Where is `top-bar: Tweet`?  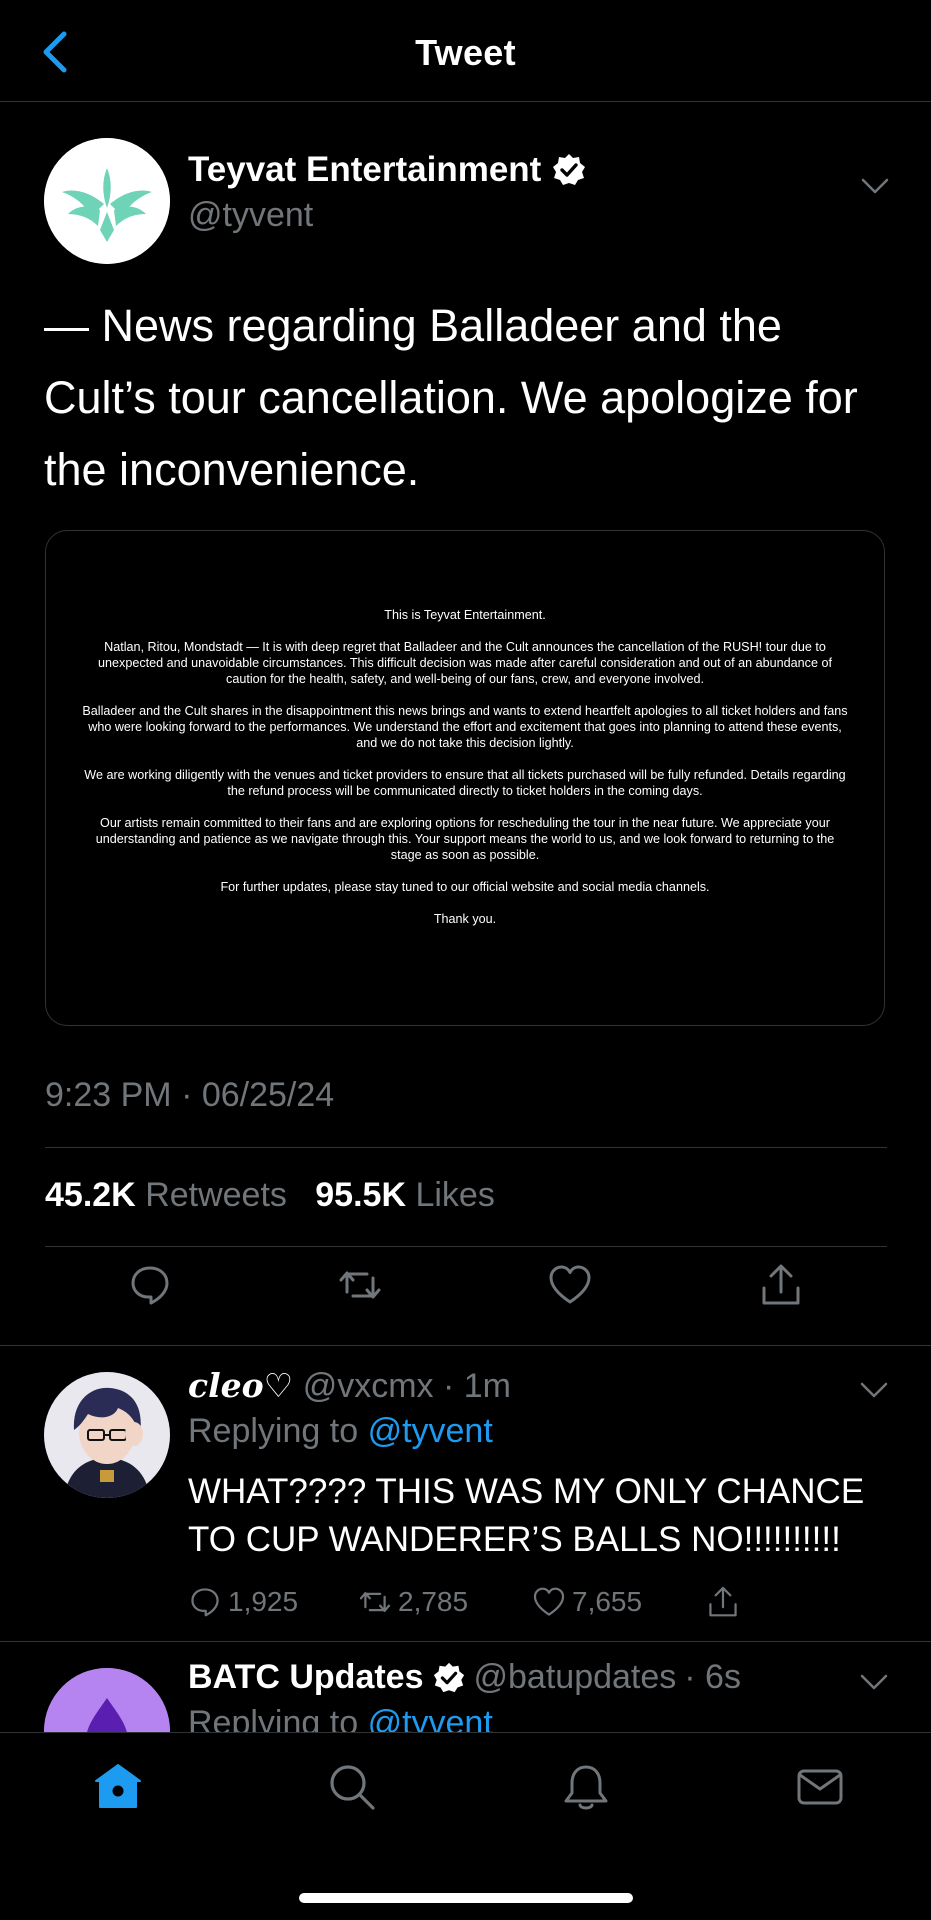 top-bar: Tweet is located at coordinates (465, 51).